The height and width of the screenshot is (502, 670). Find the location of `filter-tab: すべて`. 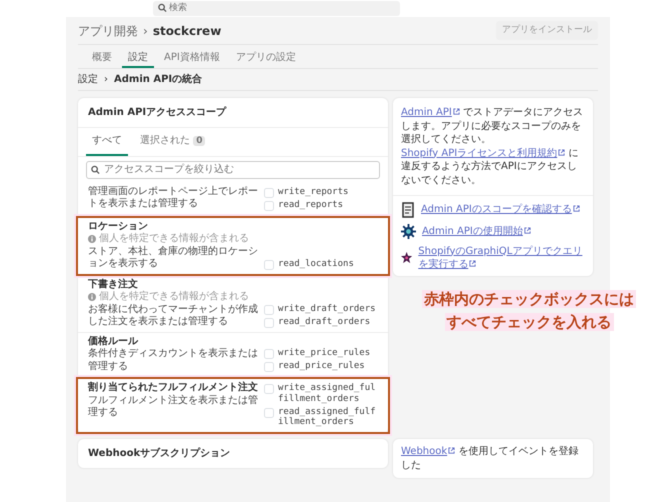

filter-tab: すべて is located at coordinates (107, 142).